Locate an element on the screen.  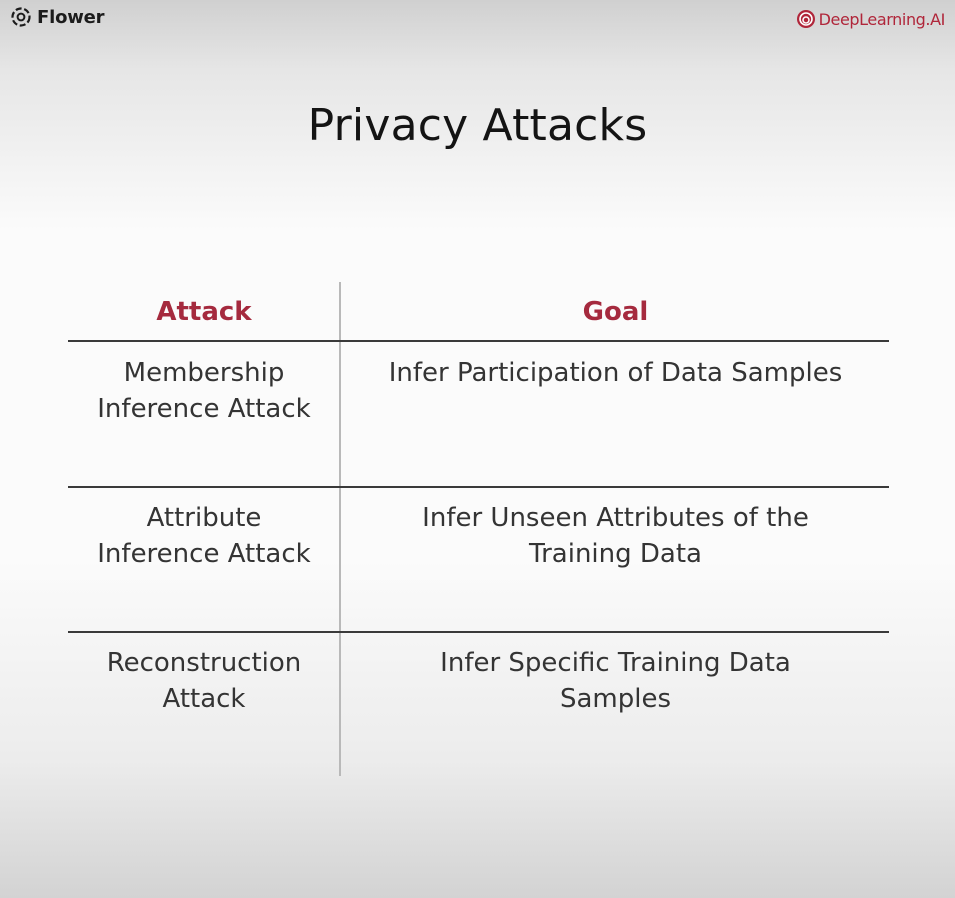
goal-cell: Infer Participation of Data Samples is located at coordinates (615, 373).